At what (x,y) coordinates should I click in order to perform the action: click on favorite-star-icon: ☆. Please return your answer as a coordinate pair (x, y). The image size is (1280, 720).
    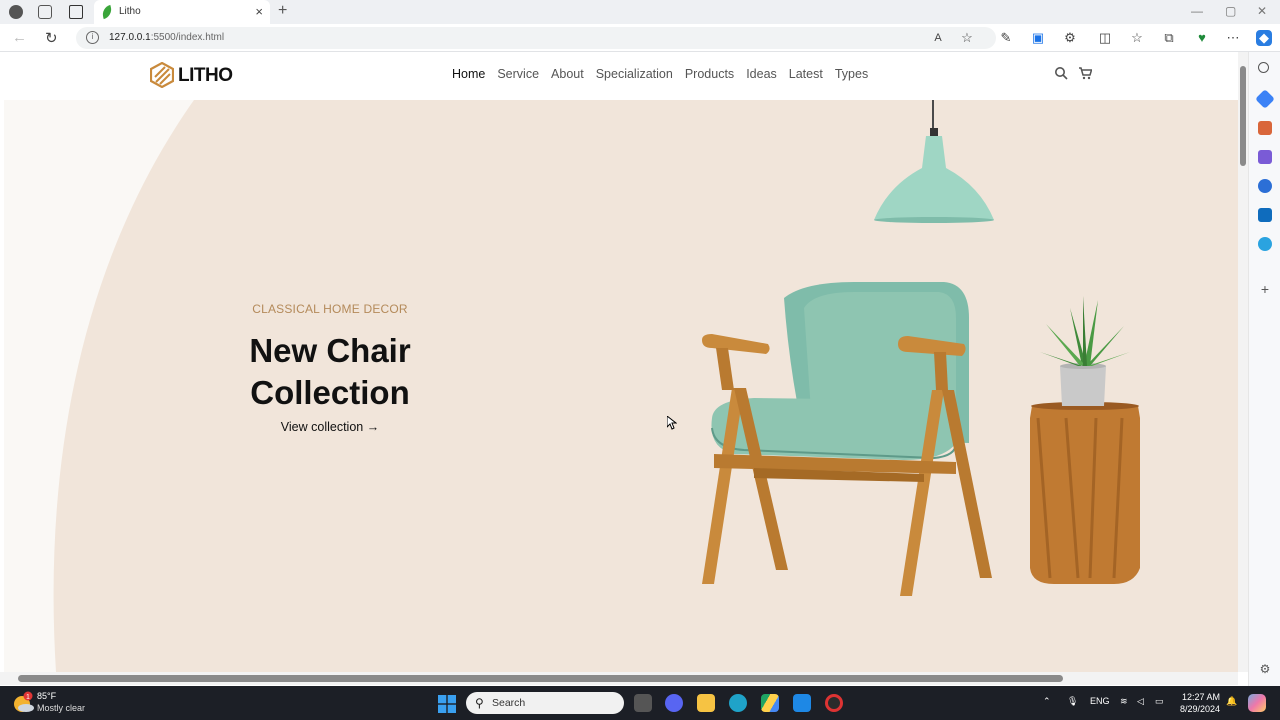
    Looking at the image, I should click on (967, 38).